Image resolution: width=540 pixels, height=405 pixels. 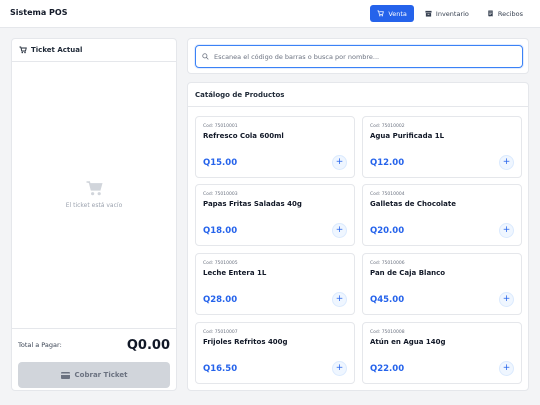 I want to click on payment-card-icon, so click(x=65, y=375).